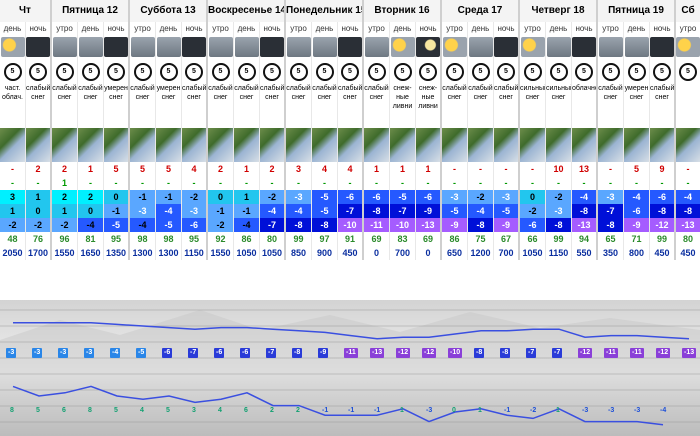 The height and width of the screenshot is (436, 700). What do you see at coordinates (403, 197) in the screenshot?
I see `temp-max-value: -5` at bounding box center [403, 197].